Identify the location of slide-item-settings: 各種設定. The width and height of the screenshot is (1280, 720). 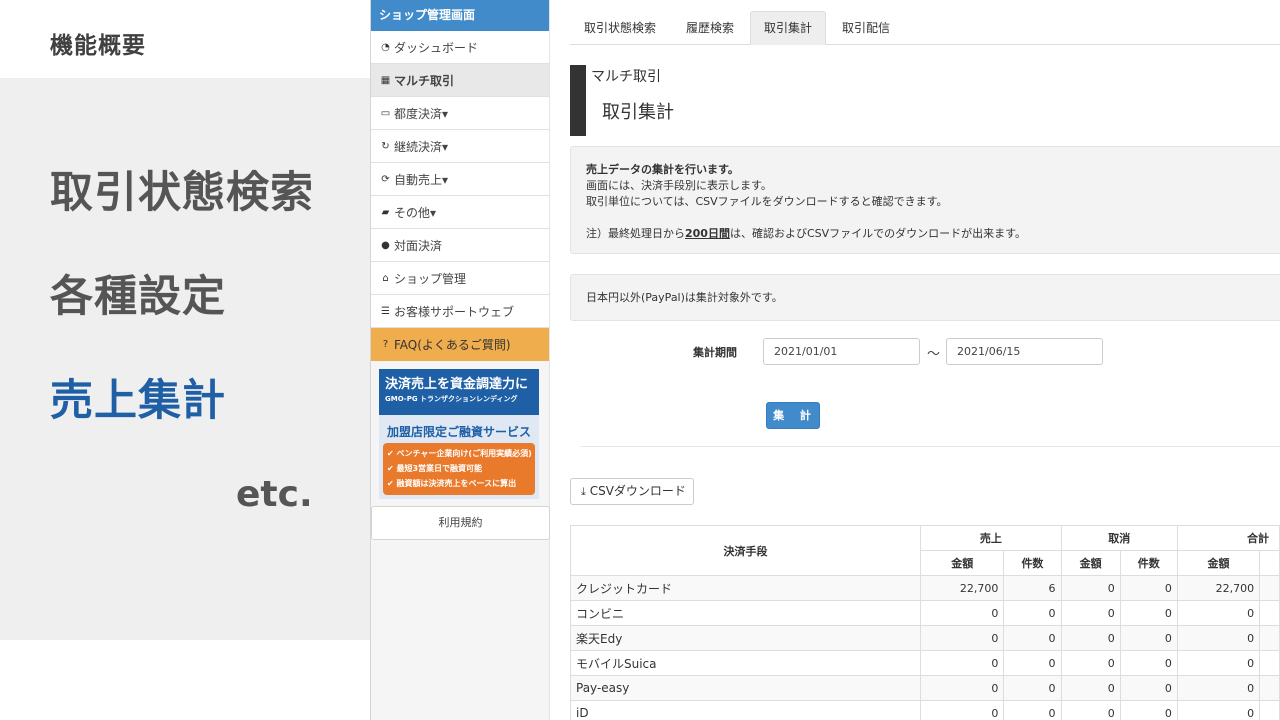
(138, 297).